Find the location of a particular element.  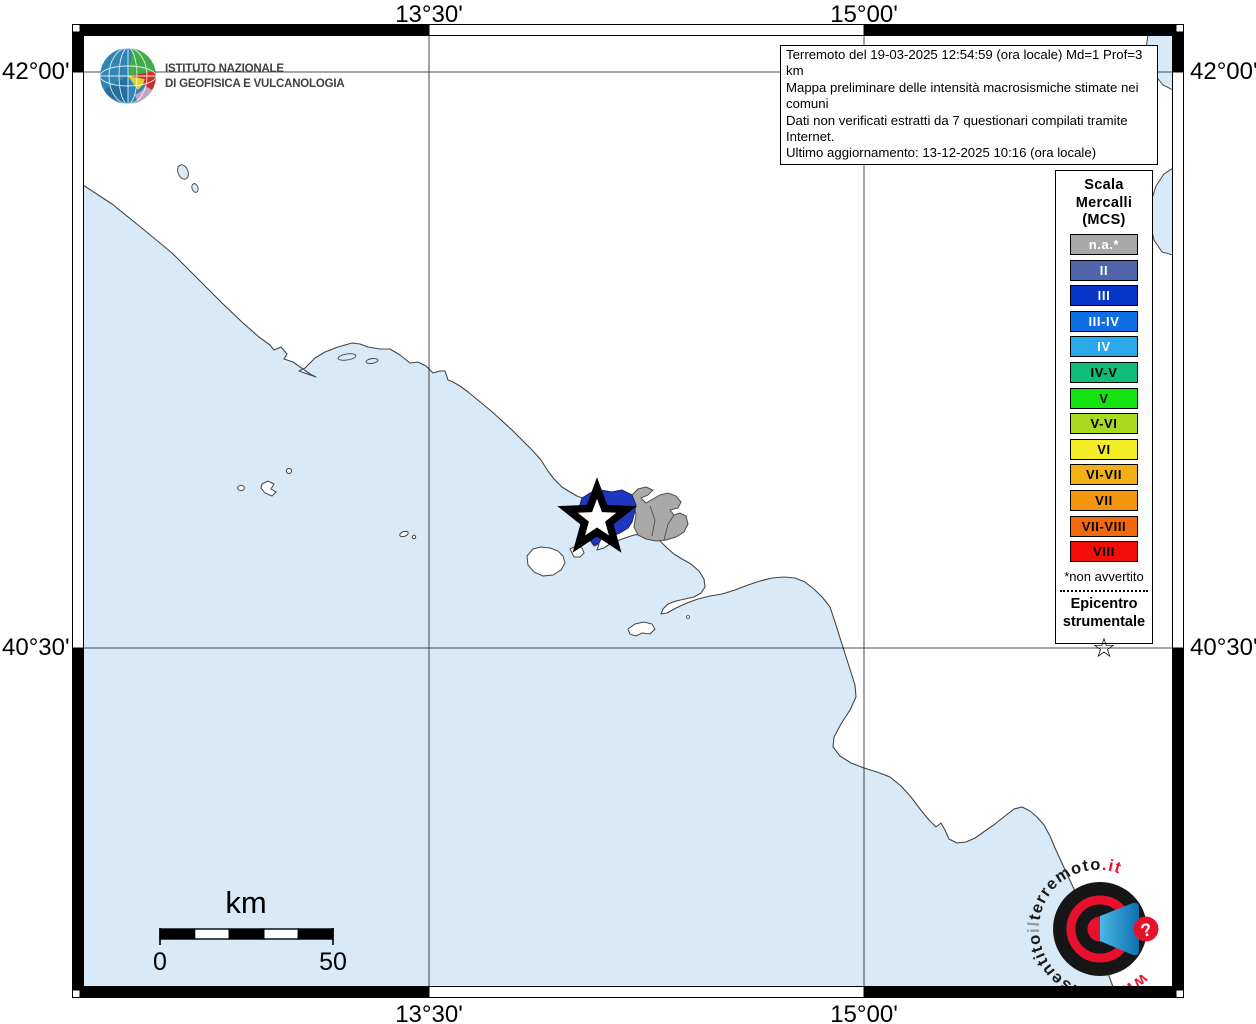

scale-bar-start: 0 is located at coordinates (160, 962).